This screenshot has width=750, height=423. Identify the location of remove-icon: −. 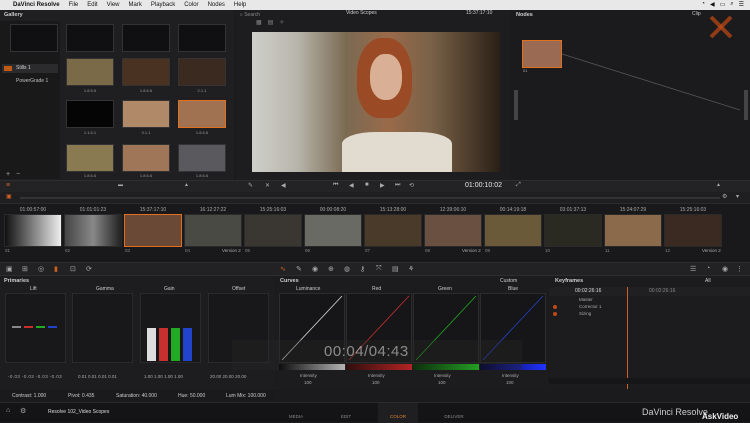
(18, 174).